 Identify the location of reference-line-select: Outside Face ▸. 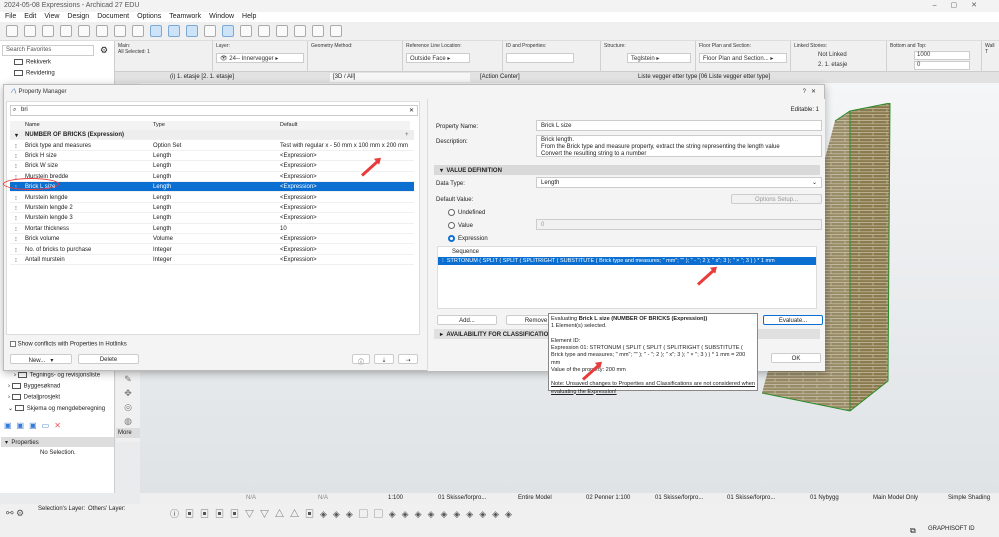
(438, 58).